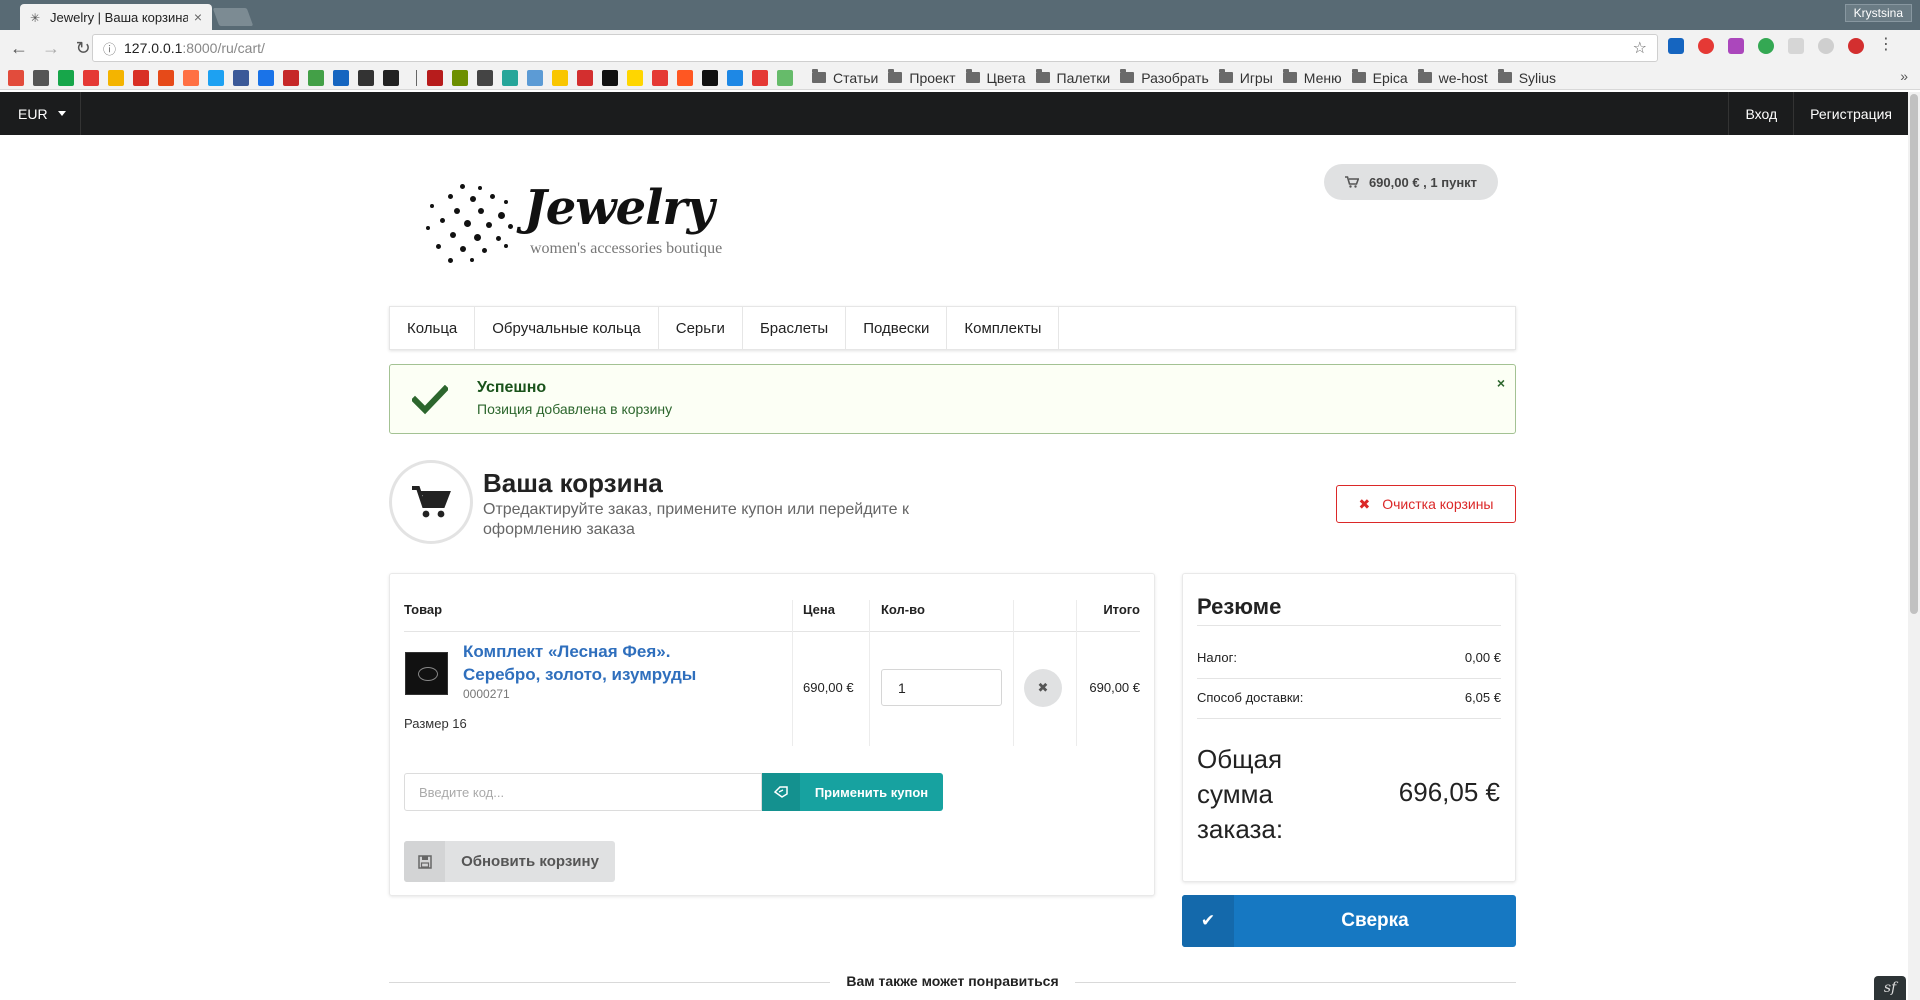 The image size is (1920, 1000). What do you see at coordinates (1245, 77) in the screenshot?
I see `bookmark-folder: Игры` at bounding box center [1245, 77].